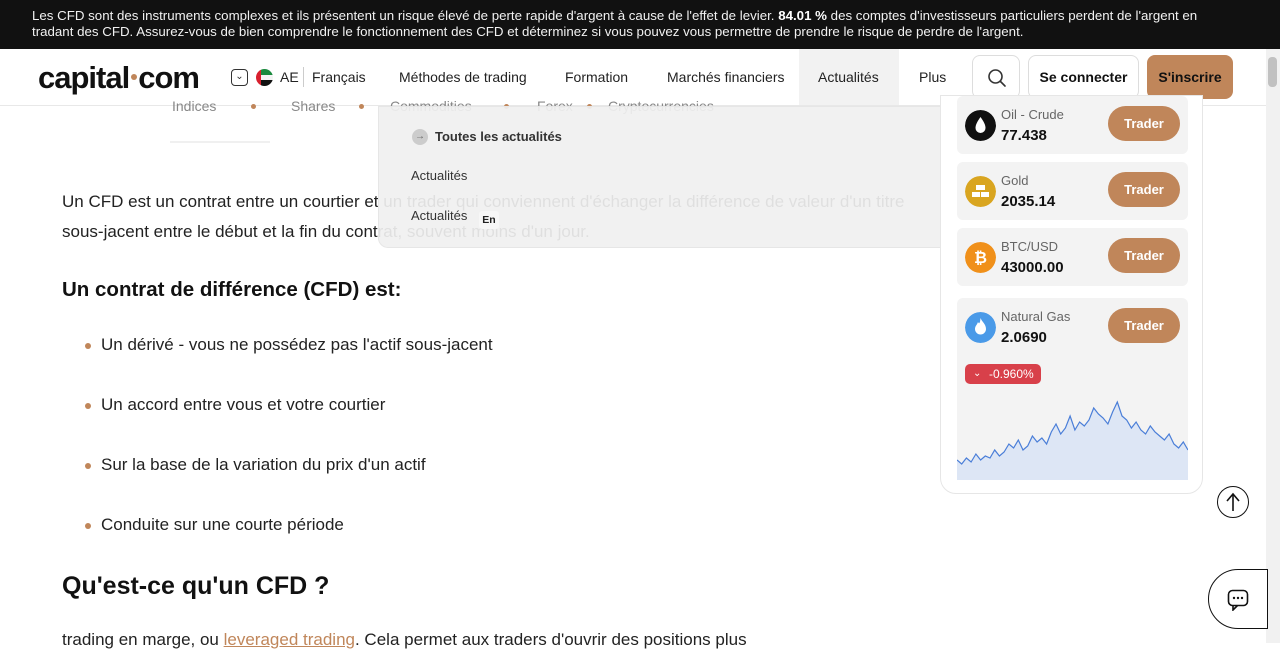  What do you see at coordinates (726, 77) in the screenshot?
I see `nav-markets: Marchés financiers` at bounding box center [726, 77].